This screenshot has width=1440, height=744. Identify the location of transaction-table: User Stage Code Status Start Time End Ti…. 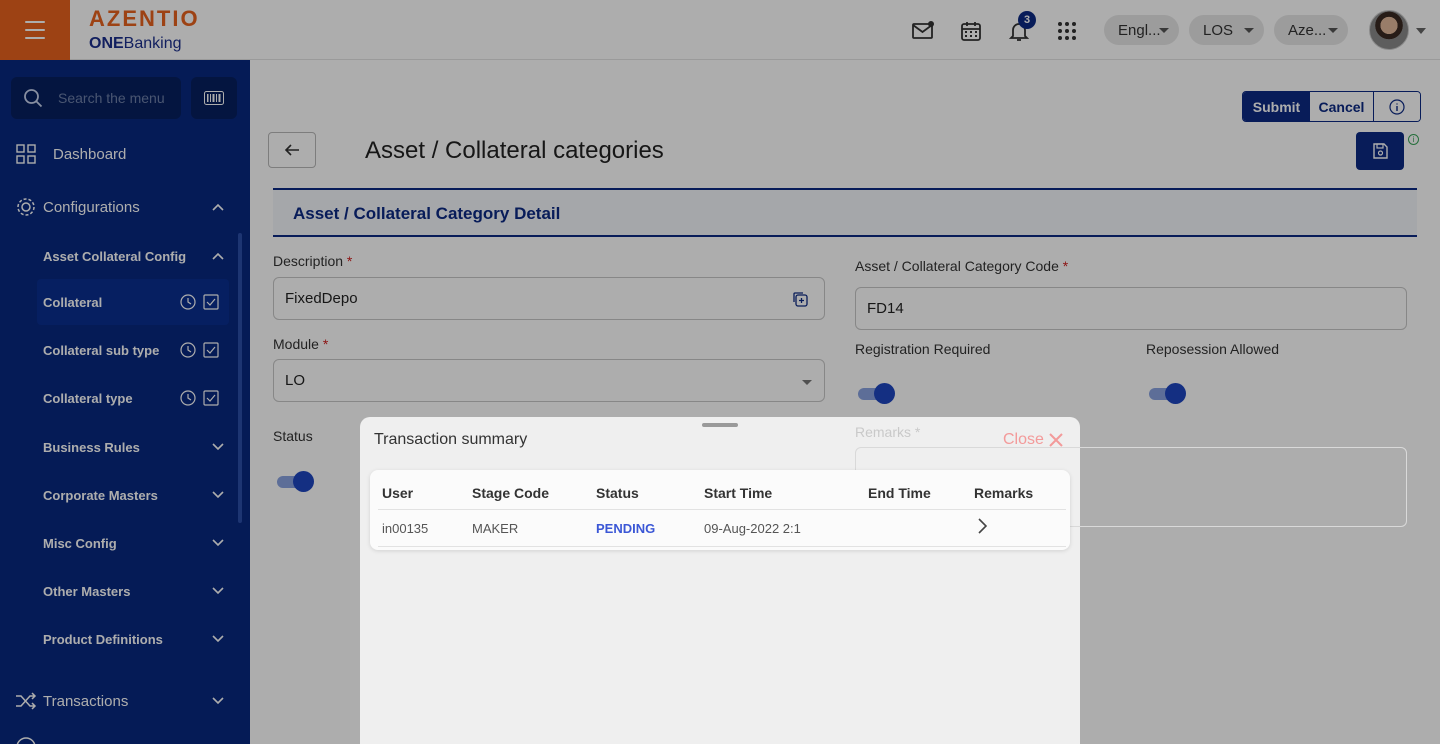
(720, 510).